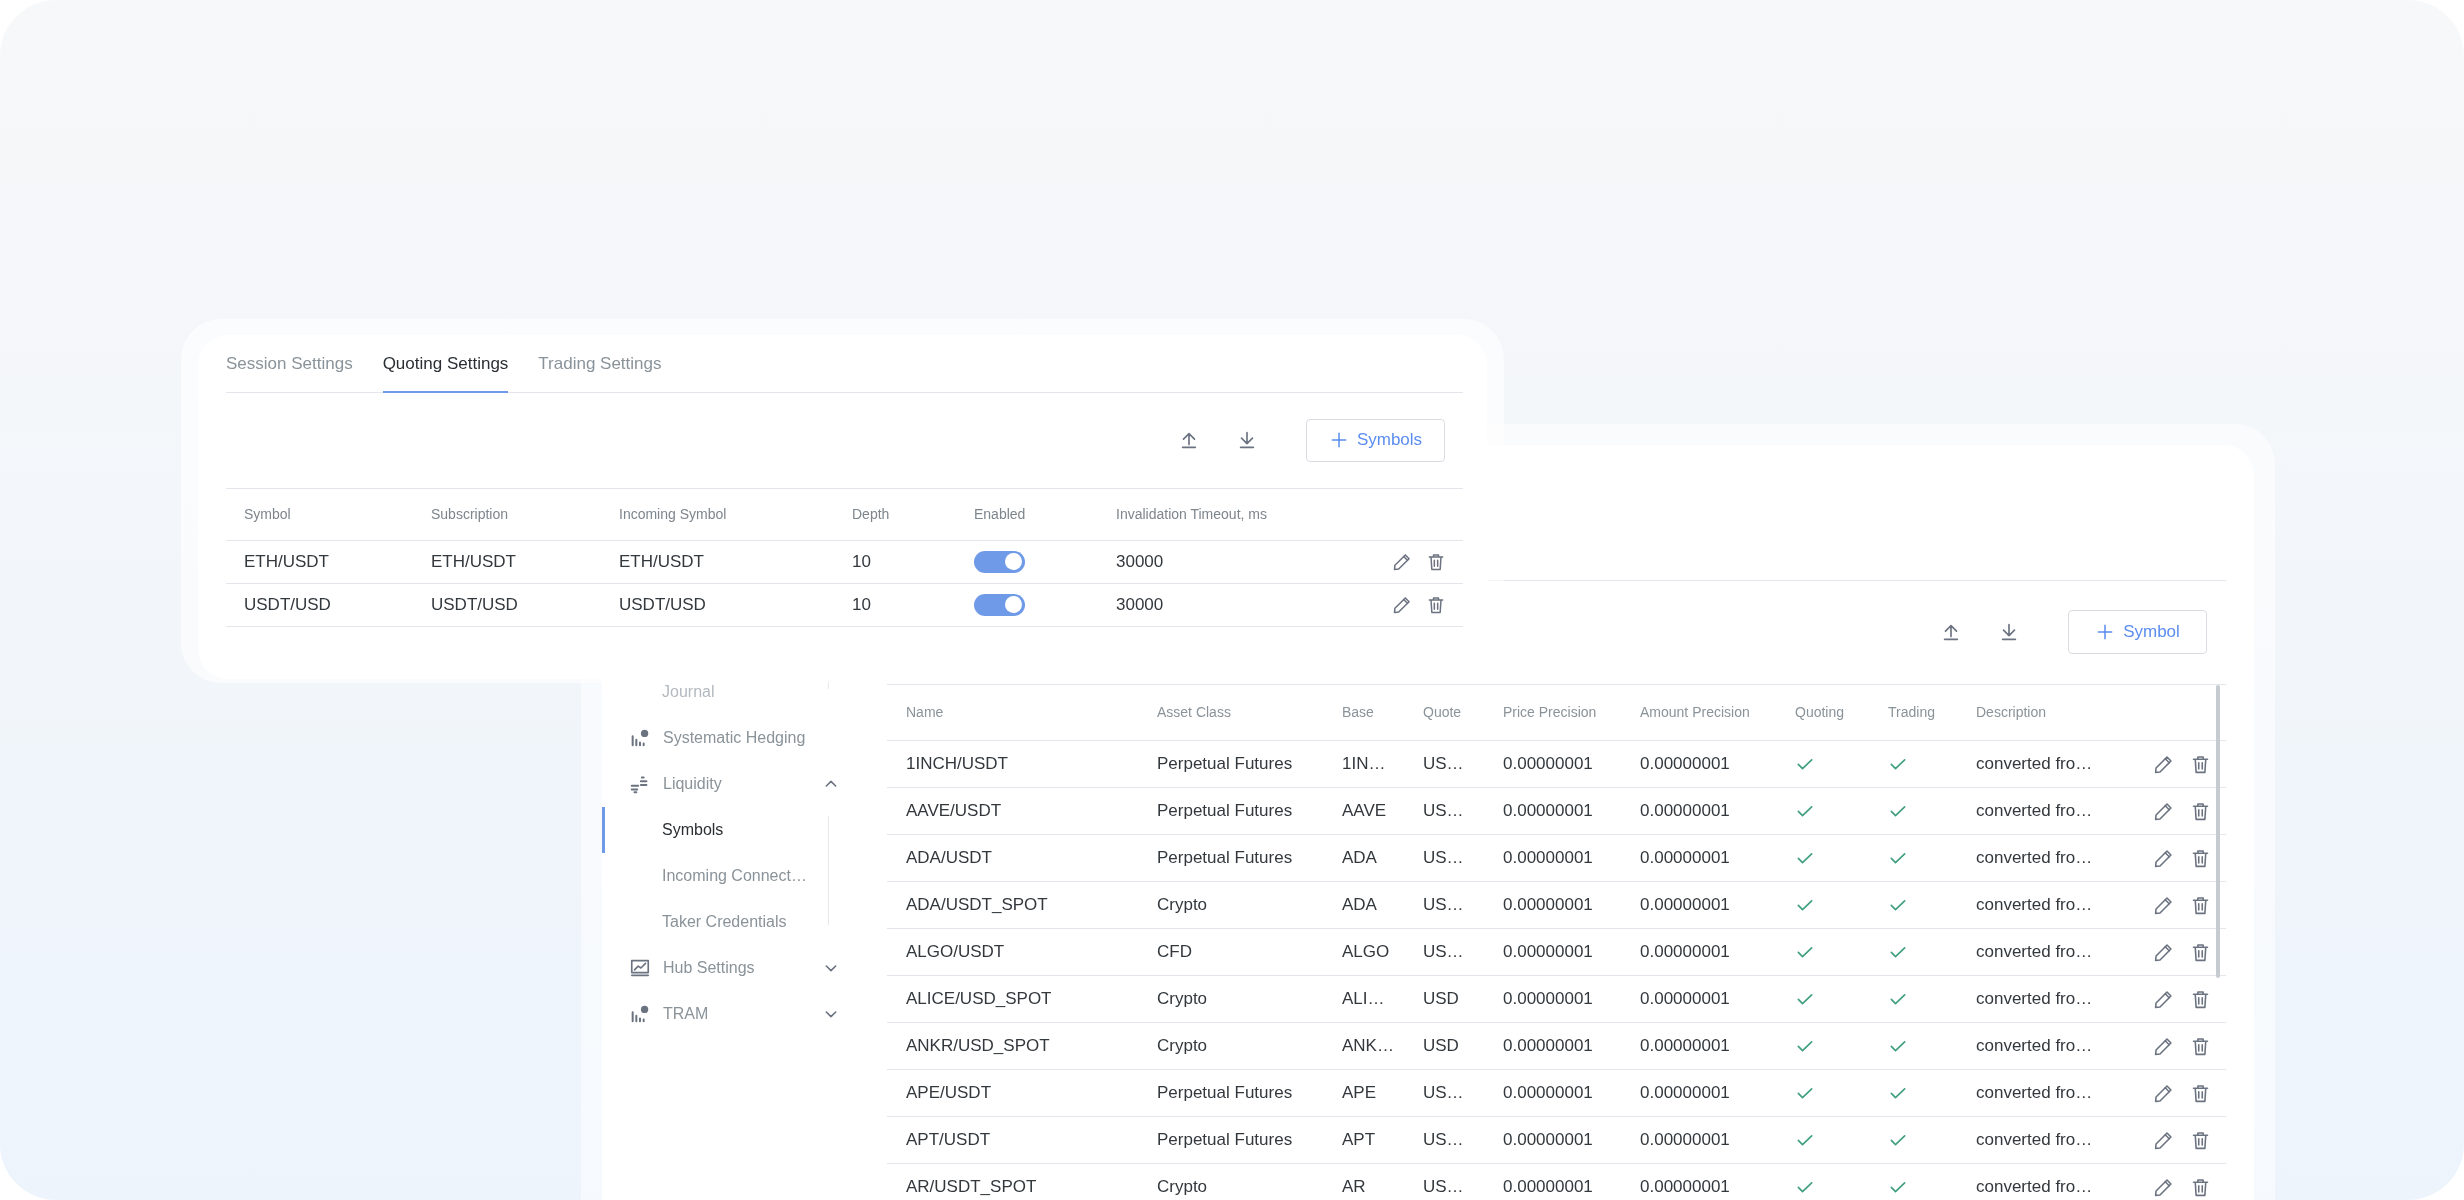 The image size is (2464, 1200). I want to click on column-header: Base, so click(1358, 712).